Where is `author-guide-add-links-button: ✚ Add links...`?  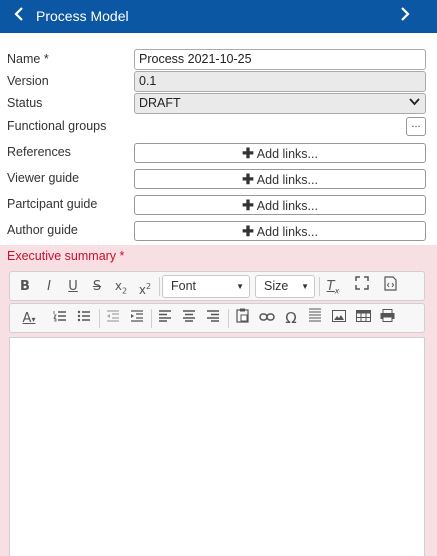 author-guide-add-links-button: ✚ Add links... is located at coordinates (280, 231).